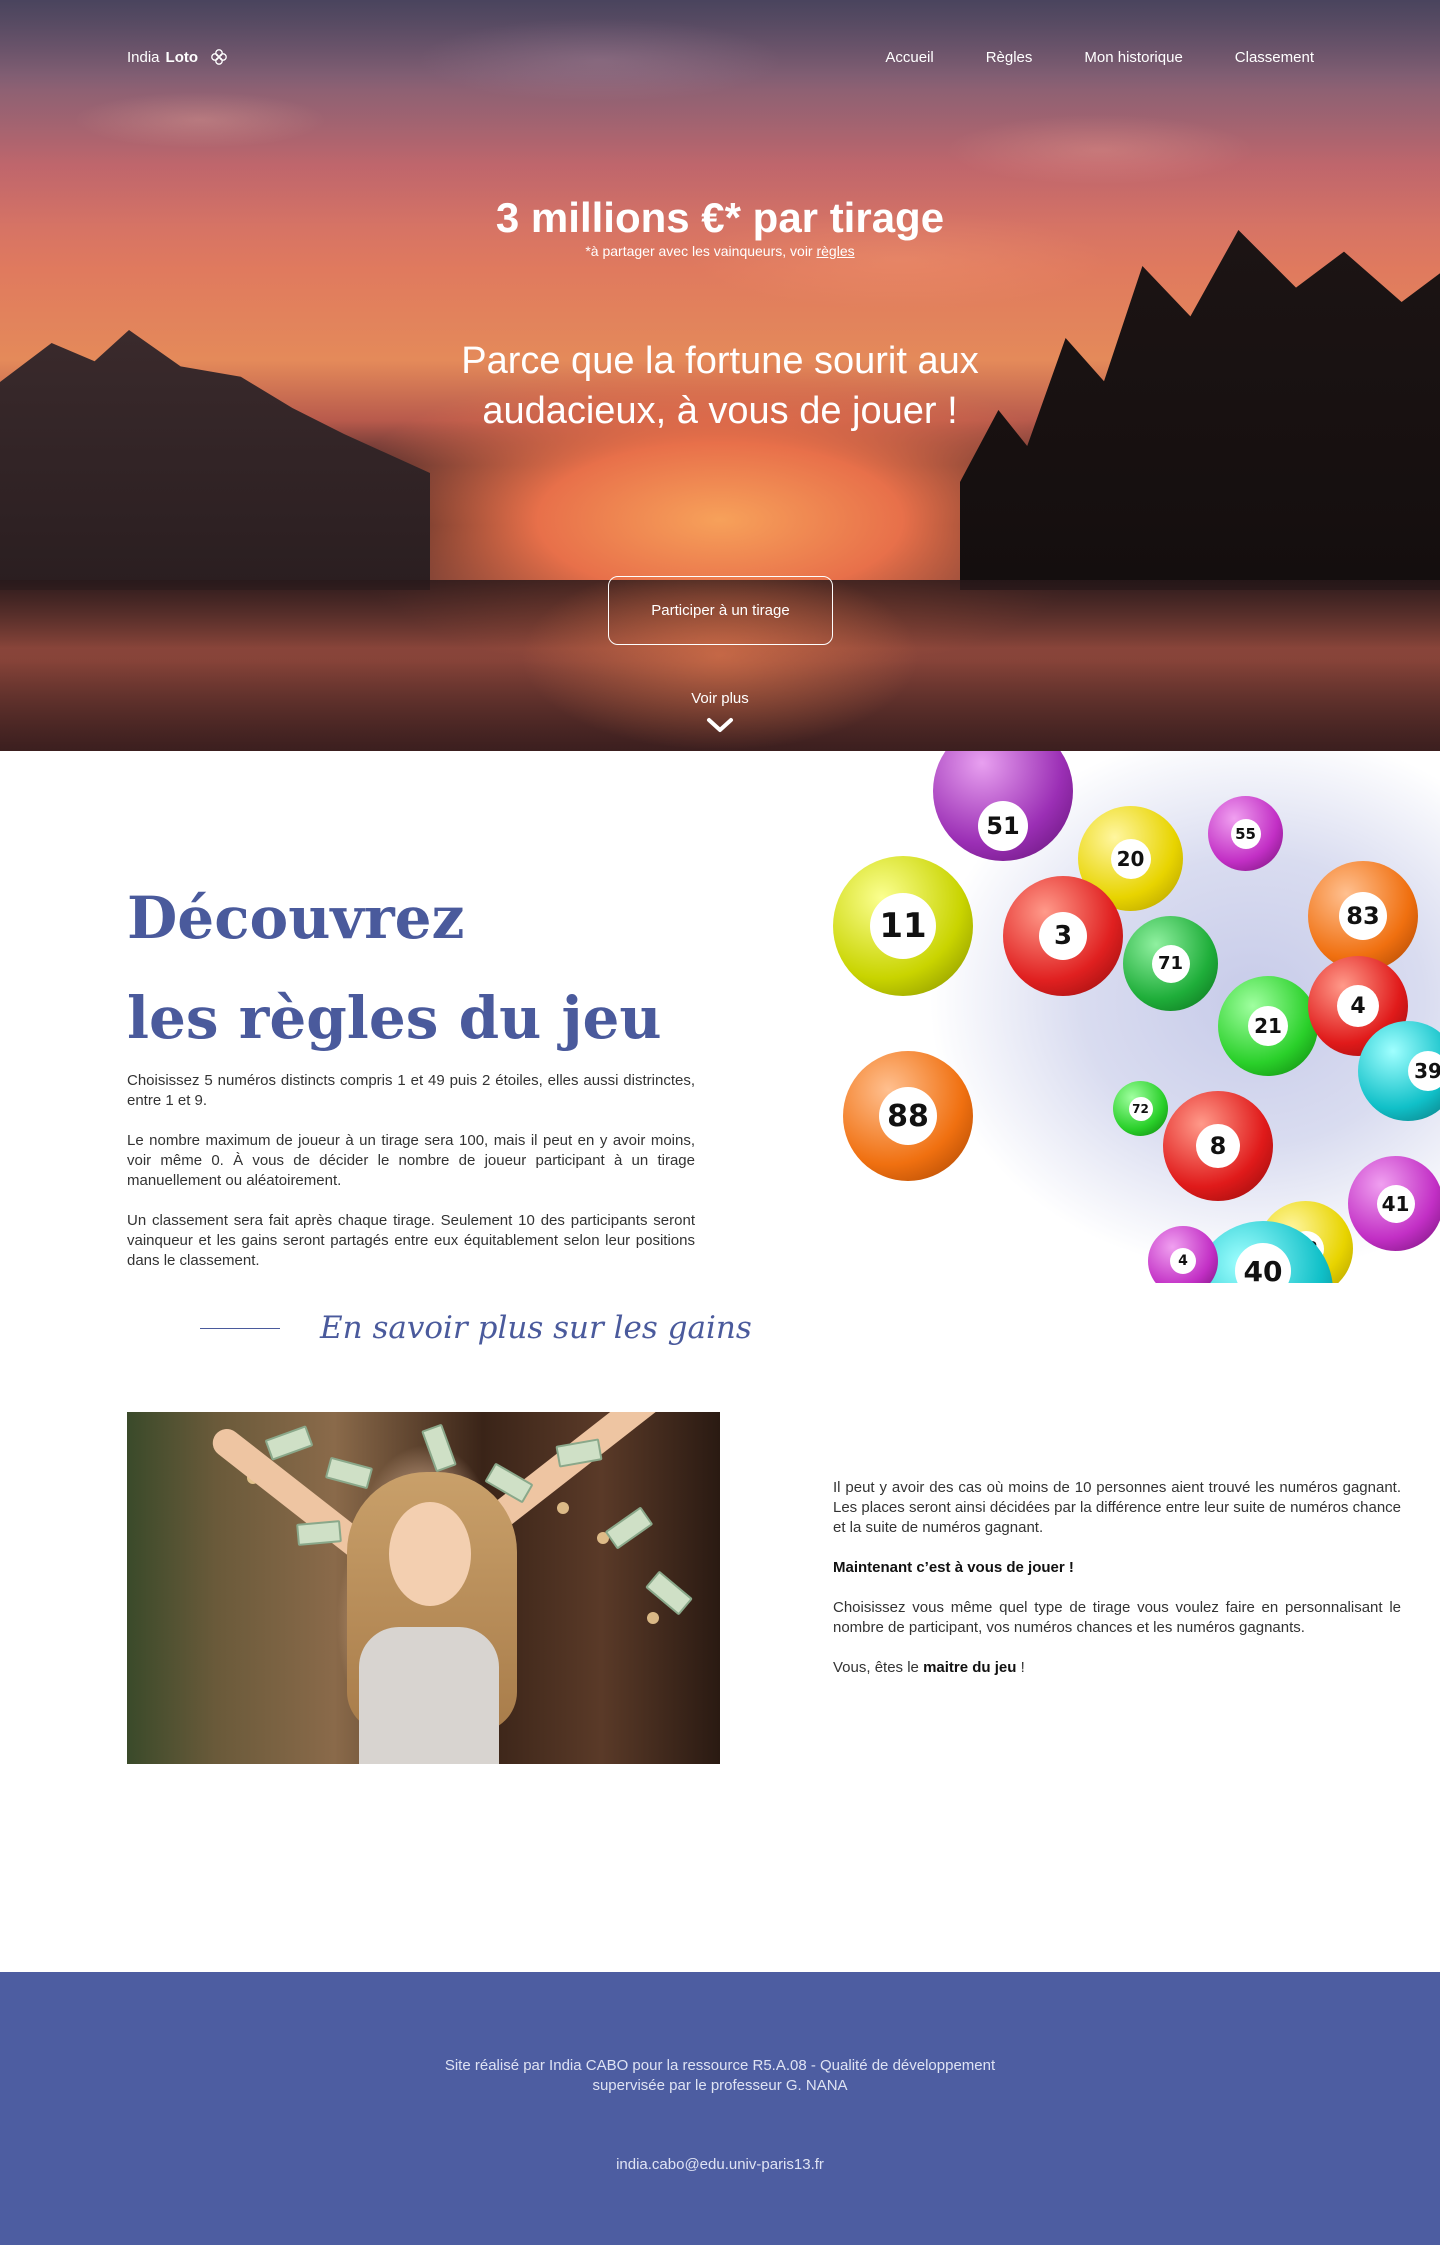  Describe the element at coordinates (720, 217) in the screenshot. I see `hero-title: 3 millions €* par tirage` at that location.